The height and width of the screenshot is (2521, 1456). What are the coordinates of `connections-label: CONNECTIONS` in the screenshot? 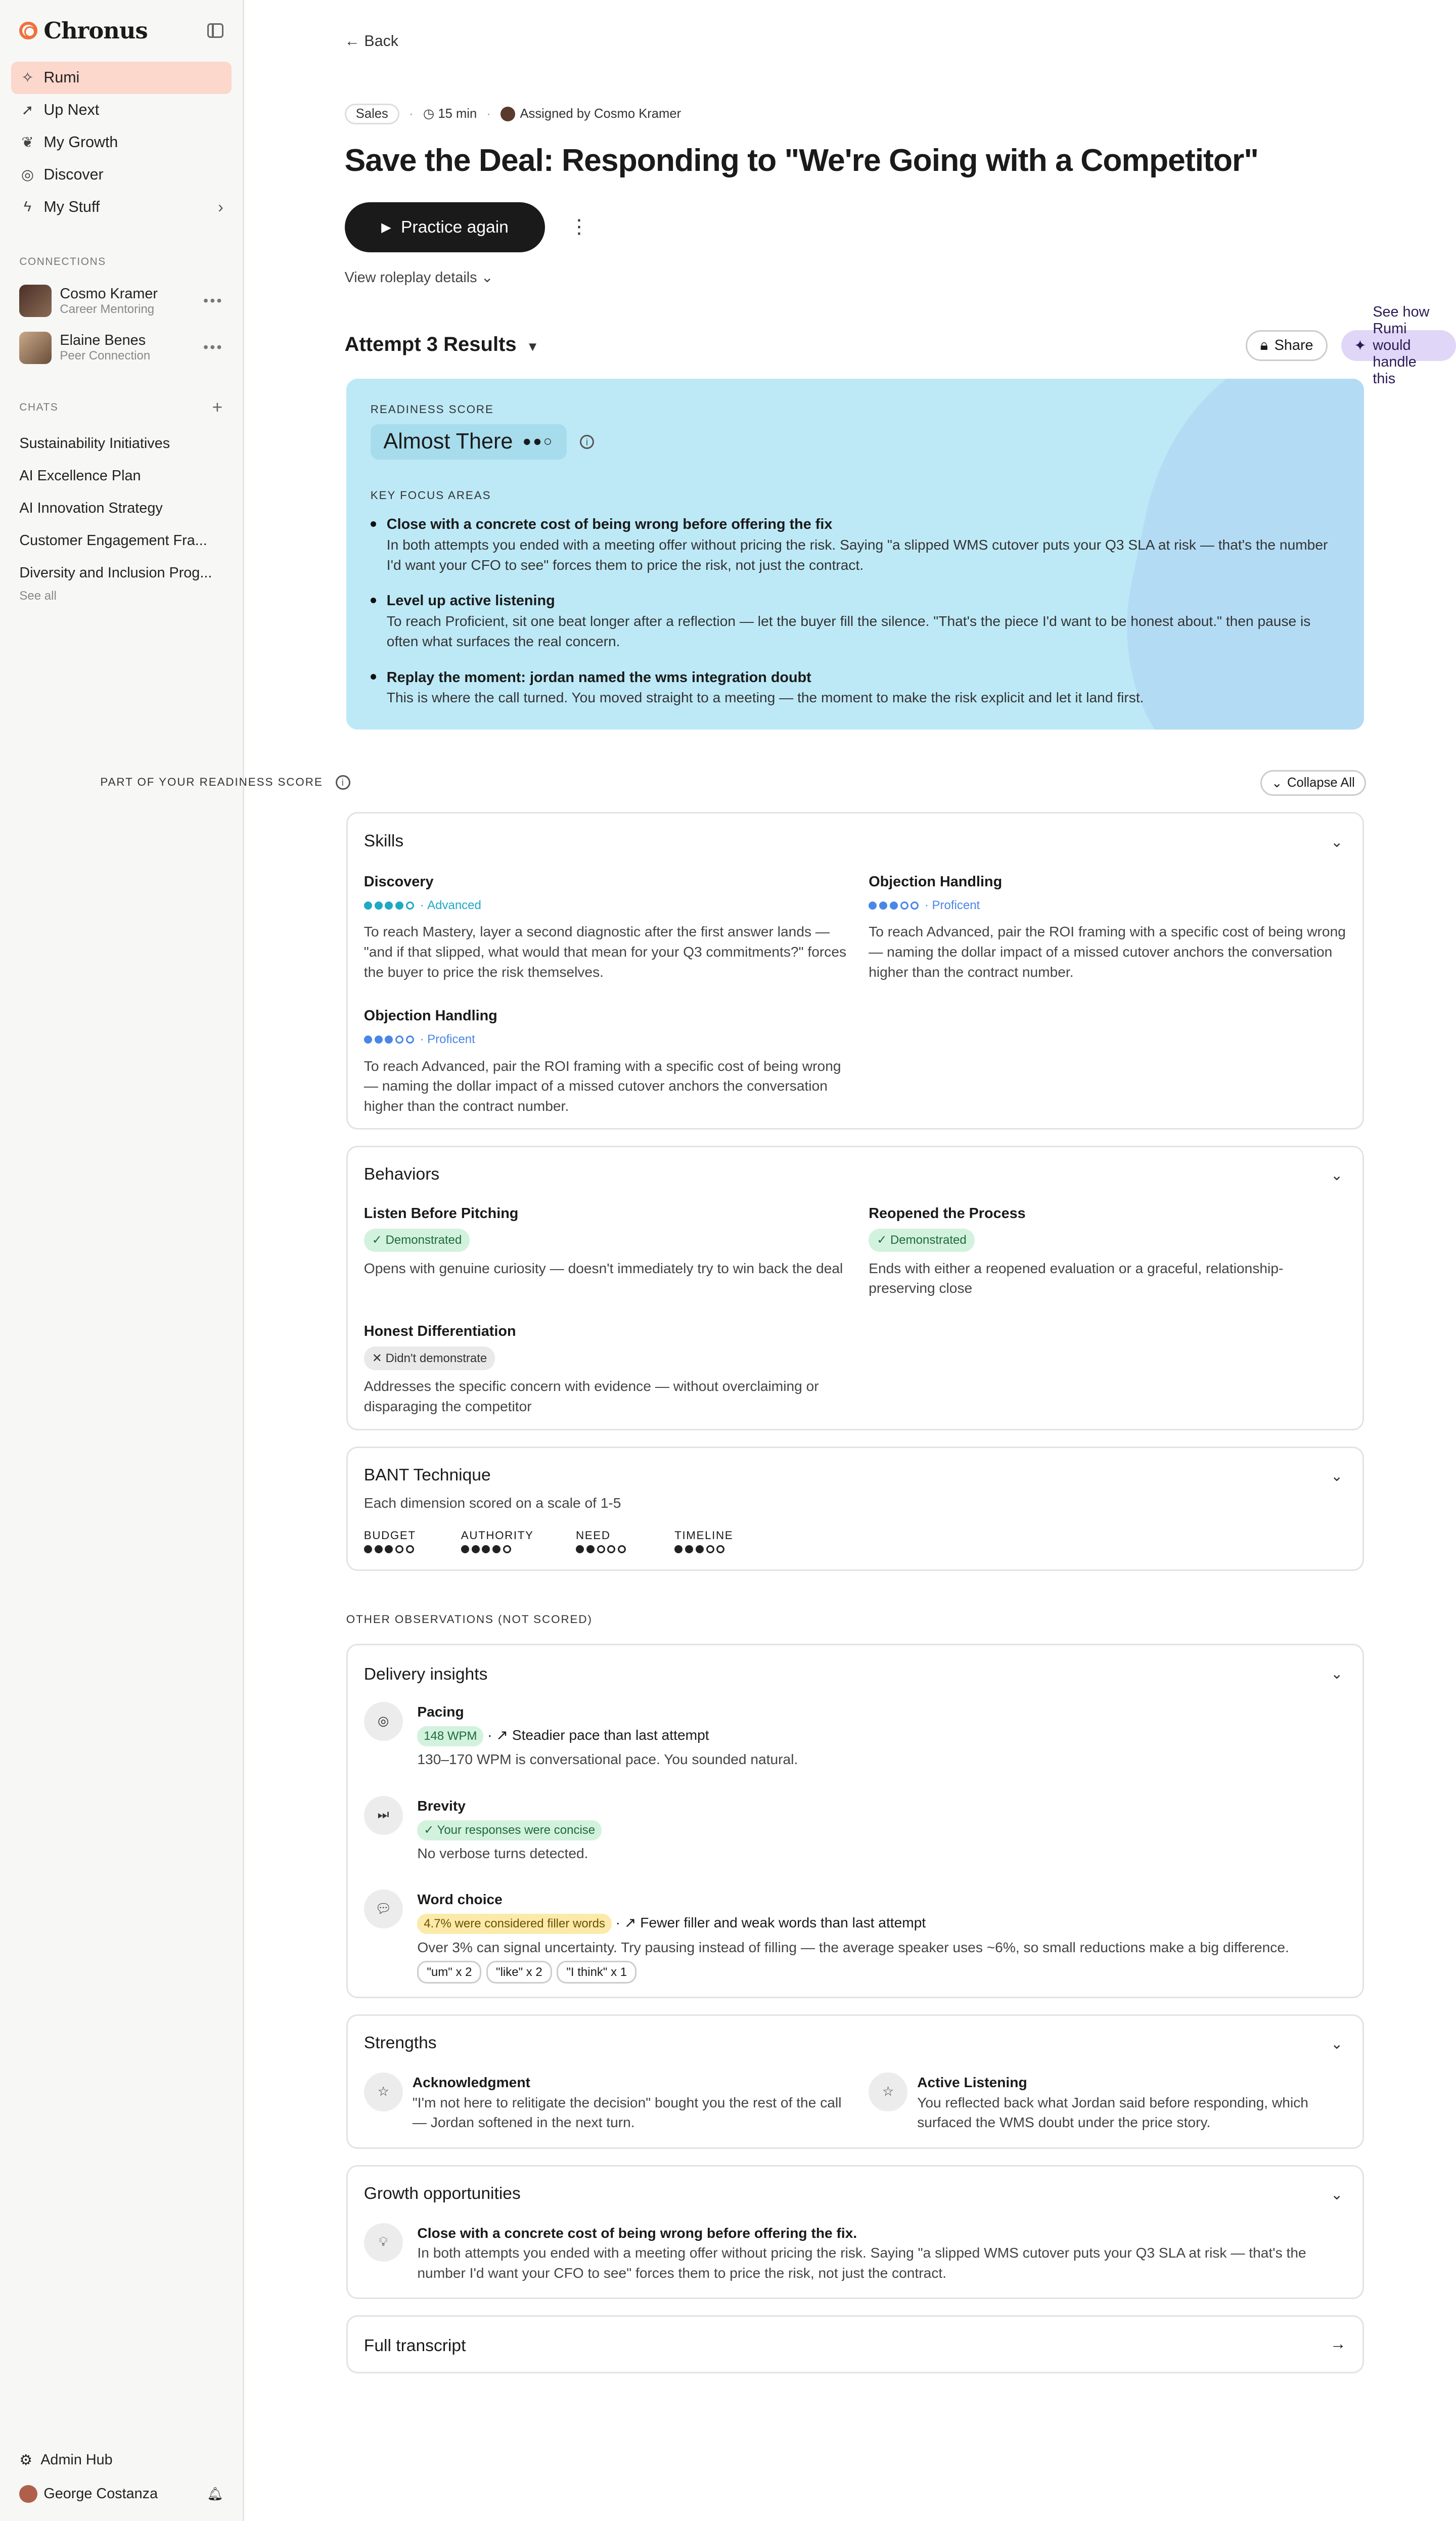 It's located at (62, 261).